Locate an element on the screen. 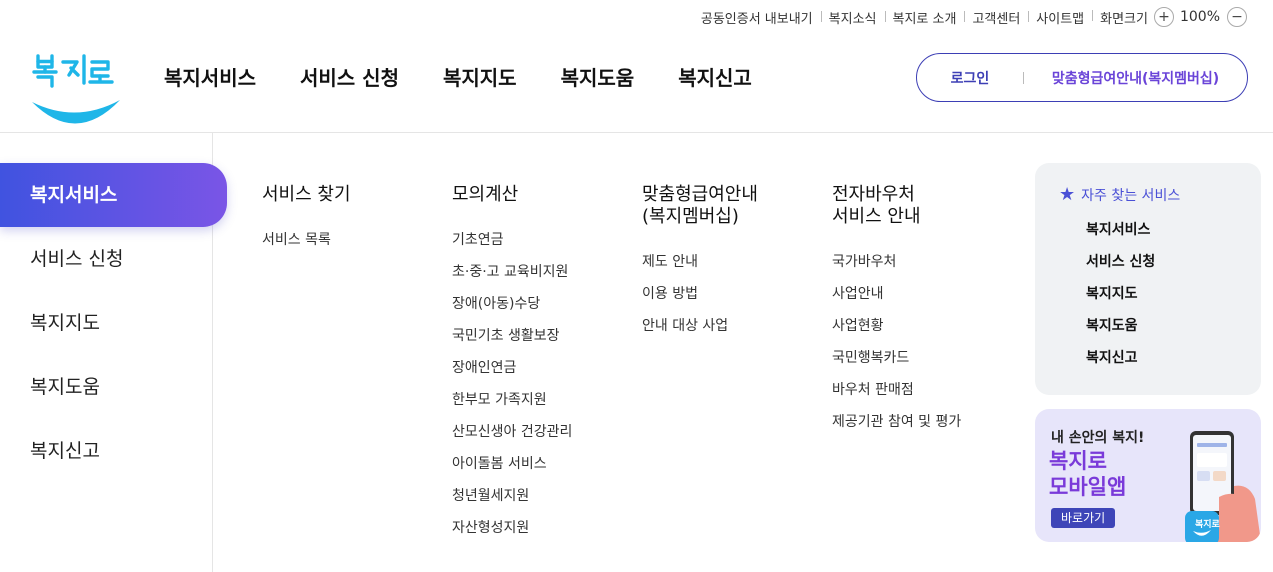 The height and width of the screenshot is (572, 1273). menu-column-membership: 맞춤형급여안내 (복지멤버십) 제도 안내 이용 방법 안내 대상 사업 is located at coordinates (700, 263).